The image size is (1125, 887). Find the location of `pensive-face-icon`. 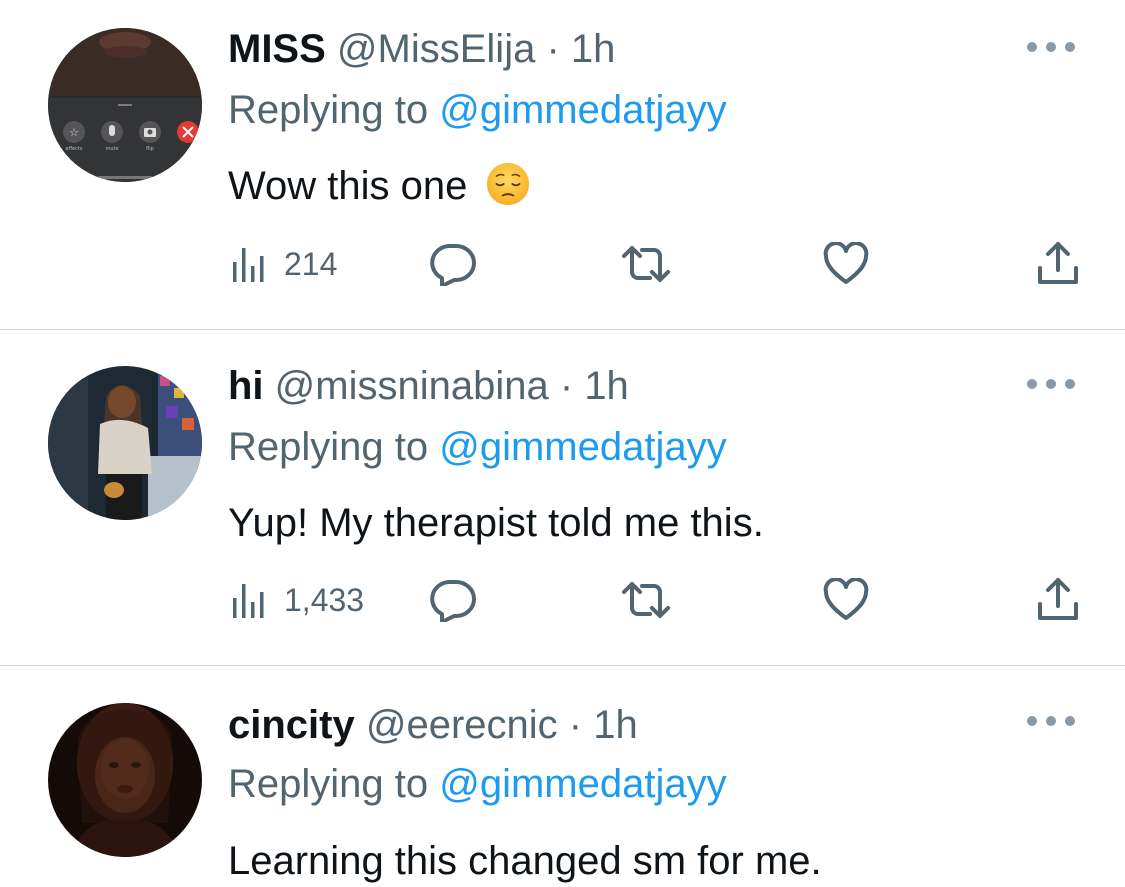

pensive-face-icon is located at coordinates (508, 184).